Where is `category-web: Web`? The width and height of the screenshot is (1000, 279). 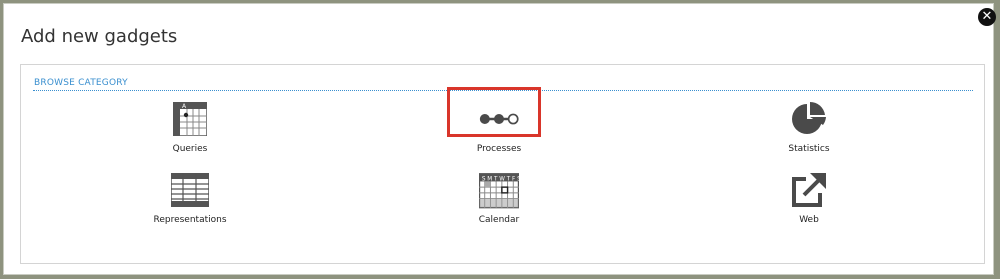 category-web: Web is located at coordinates (809, 202).